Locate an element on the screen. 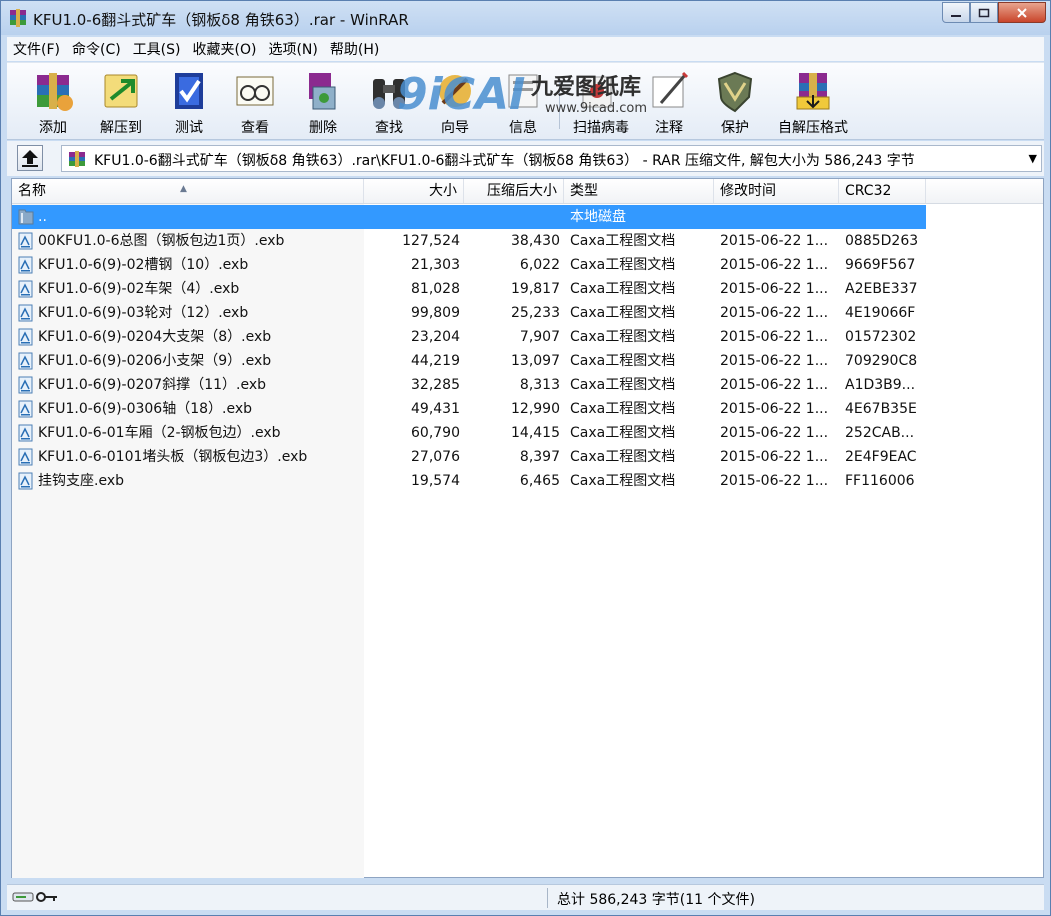  extract-to-button: 解压到 is located at coordinates (121, 101).